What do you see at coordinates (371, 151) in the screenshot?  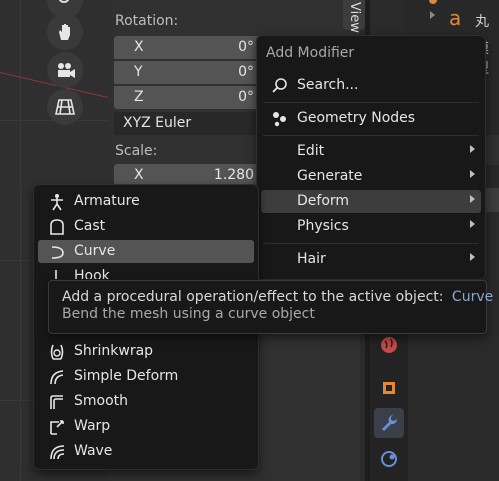 I see `menu-item-edit: Edit` at bounding box center [371, 151].